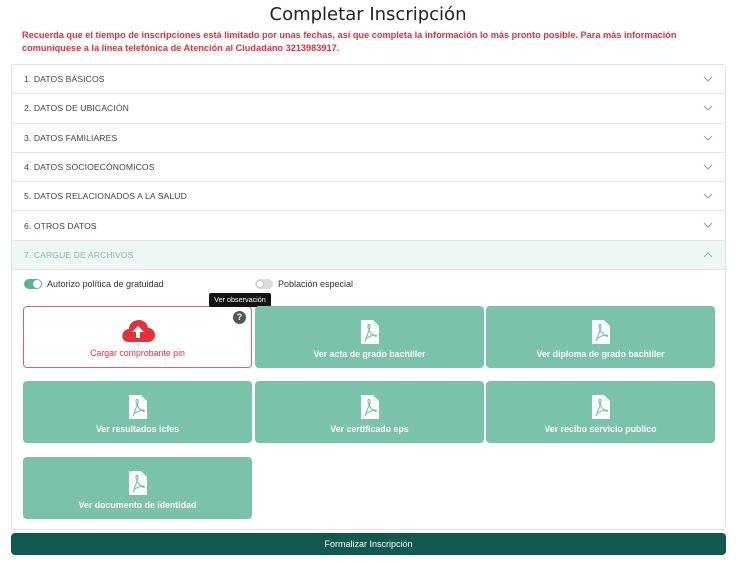 This screenshot has height=563, width=736. What do you see at coordinates (368, 80) in the screenshot?
I see `section-datos-basicos: 1. DATOS BÁSICOS` at bounding box center [368, 80].